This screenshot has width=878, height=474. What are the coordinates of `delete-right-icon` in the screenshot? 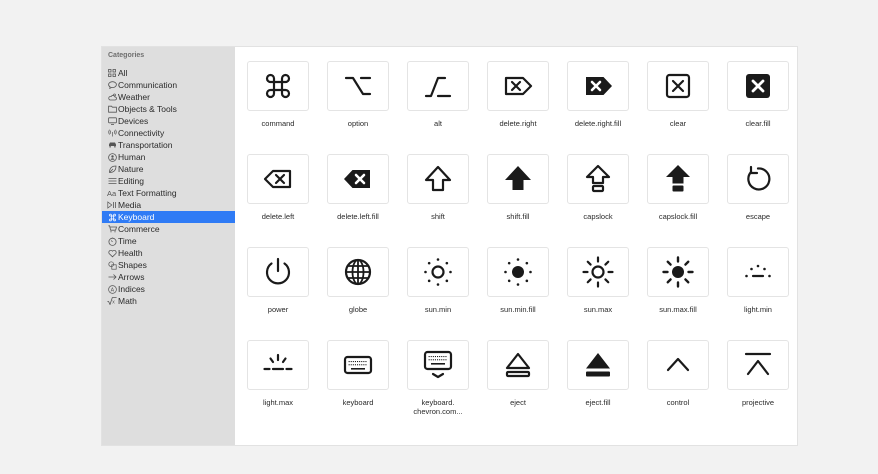 It's located at (518, 86).